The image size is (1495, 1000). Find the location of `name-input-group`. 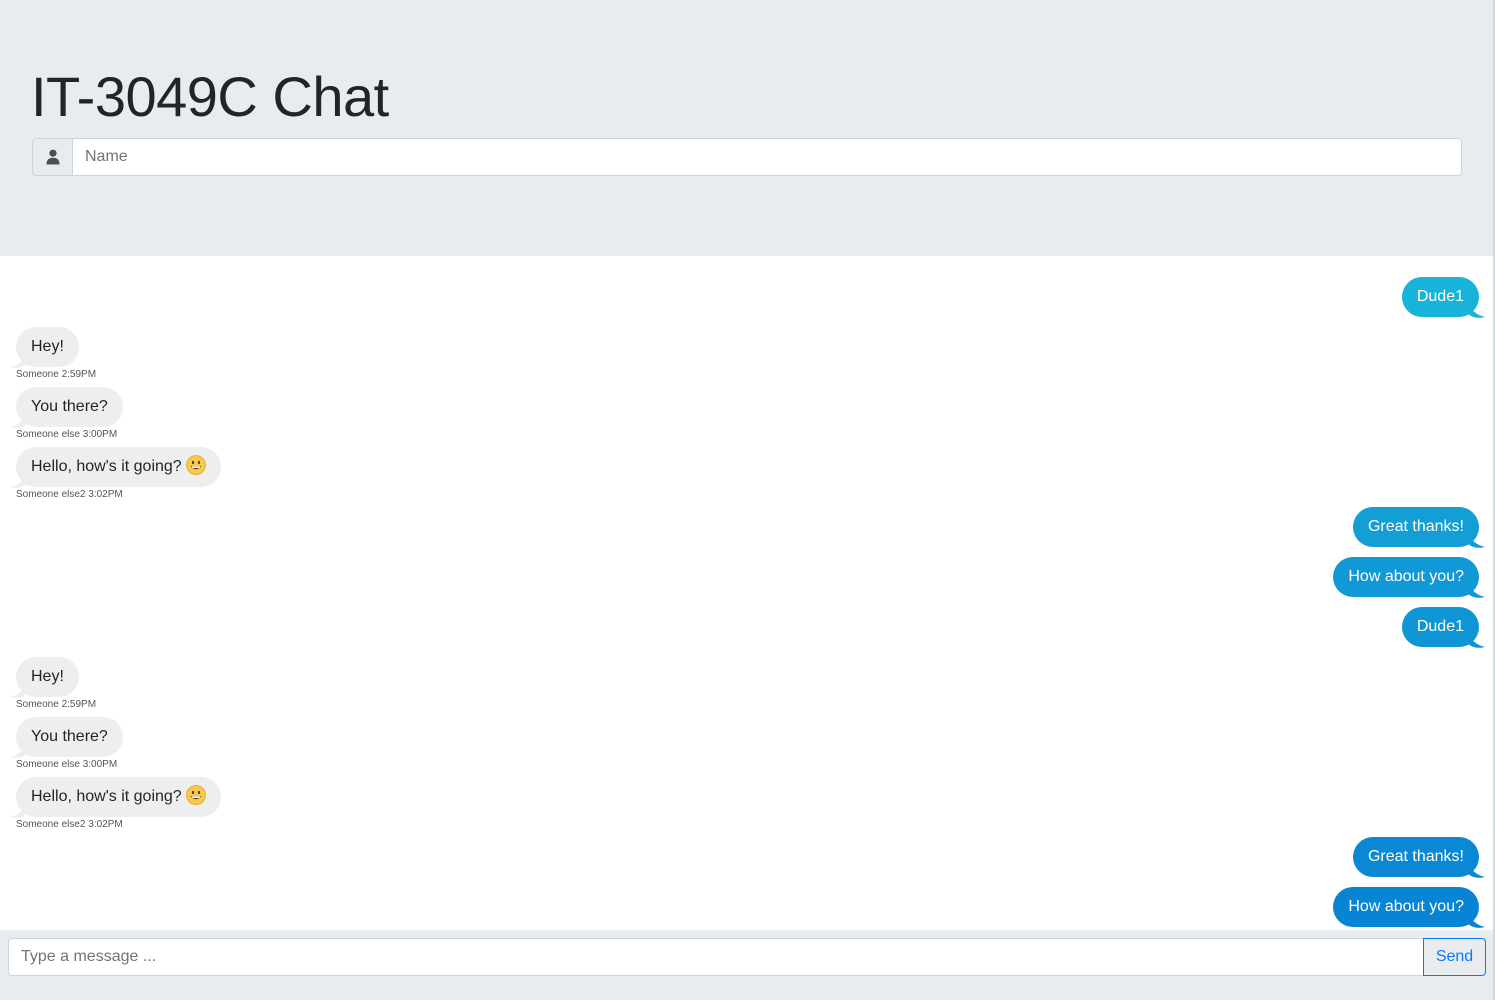

name-input-group is located at coordinates (747, 157).